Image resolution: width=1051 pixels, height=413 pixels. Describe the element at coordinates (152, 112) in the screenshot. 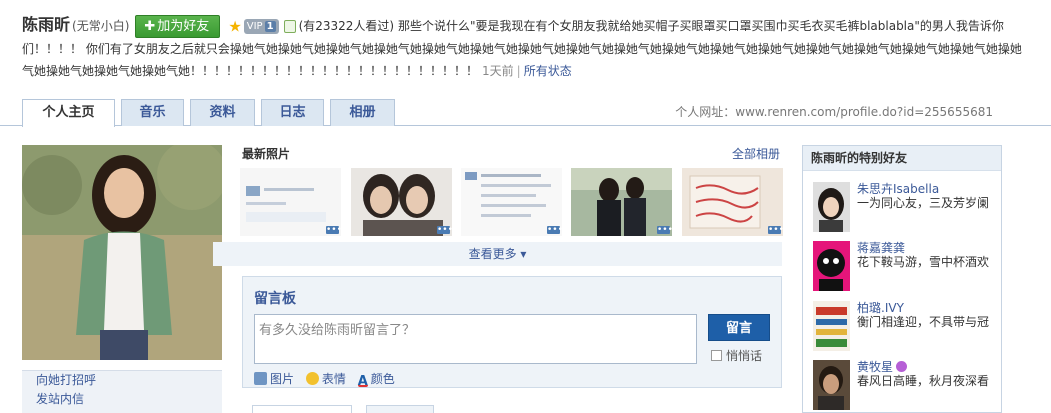

I see `tab-music: 音乐` at that location.